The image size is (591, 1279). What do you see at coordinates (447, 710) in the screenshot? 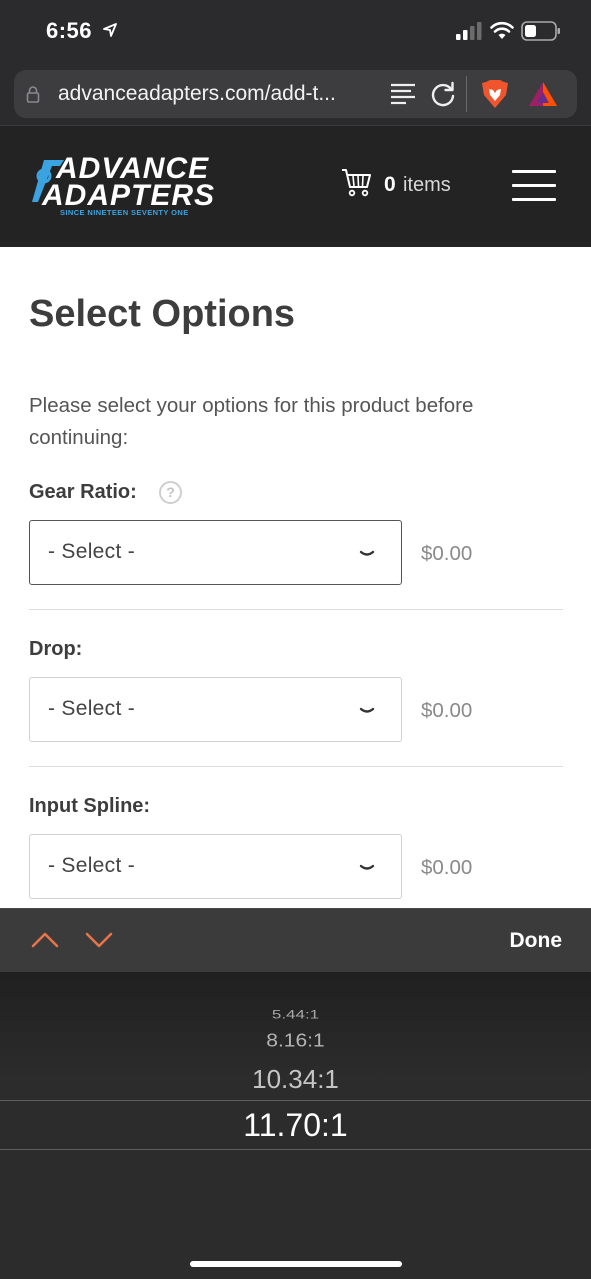
I see `drop-price: $0.00` at bounding box center [447, 710].